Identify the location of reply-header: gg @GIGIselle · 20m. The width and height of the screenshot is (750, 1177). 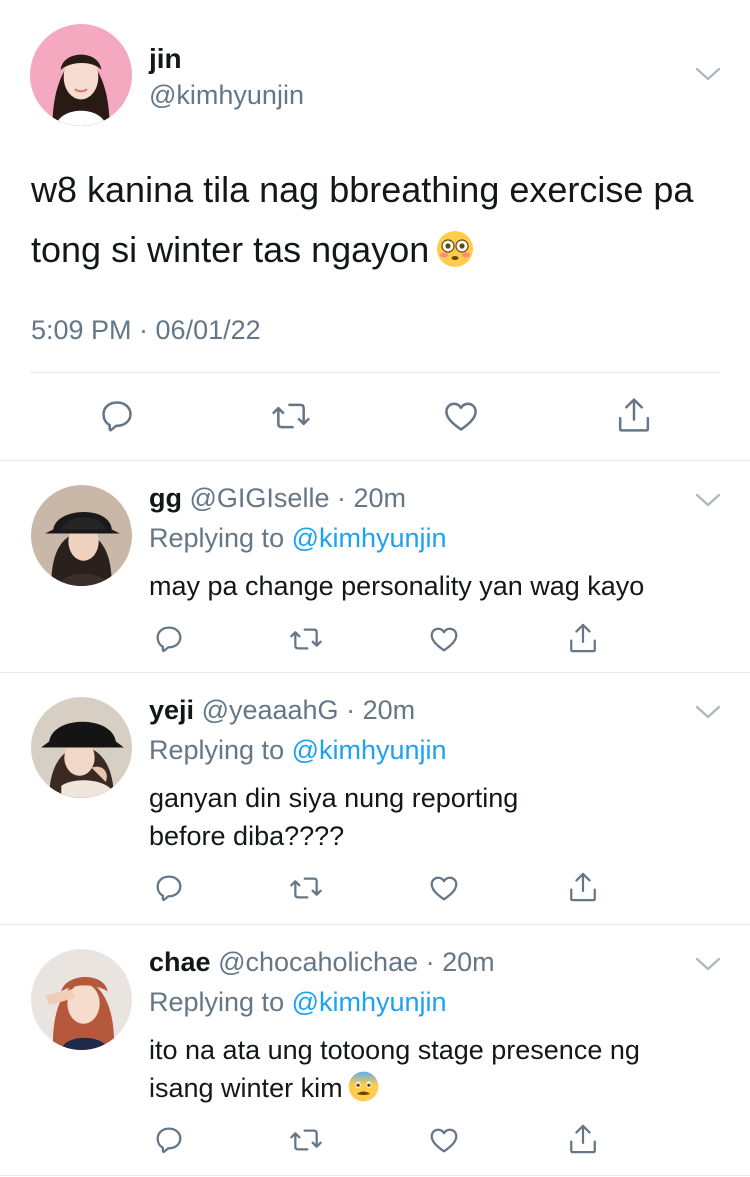
(277, 498).